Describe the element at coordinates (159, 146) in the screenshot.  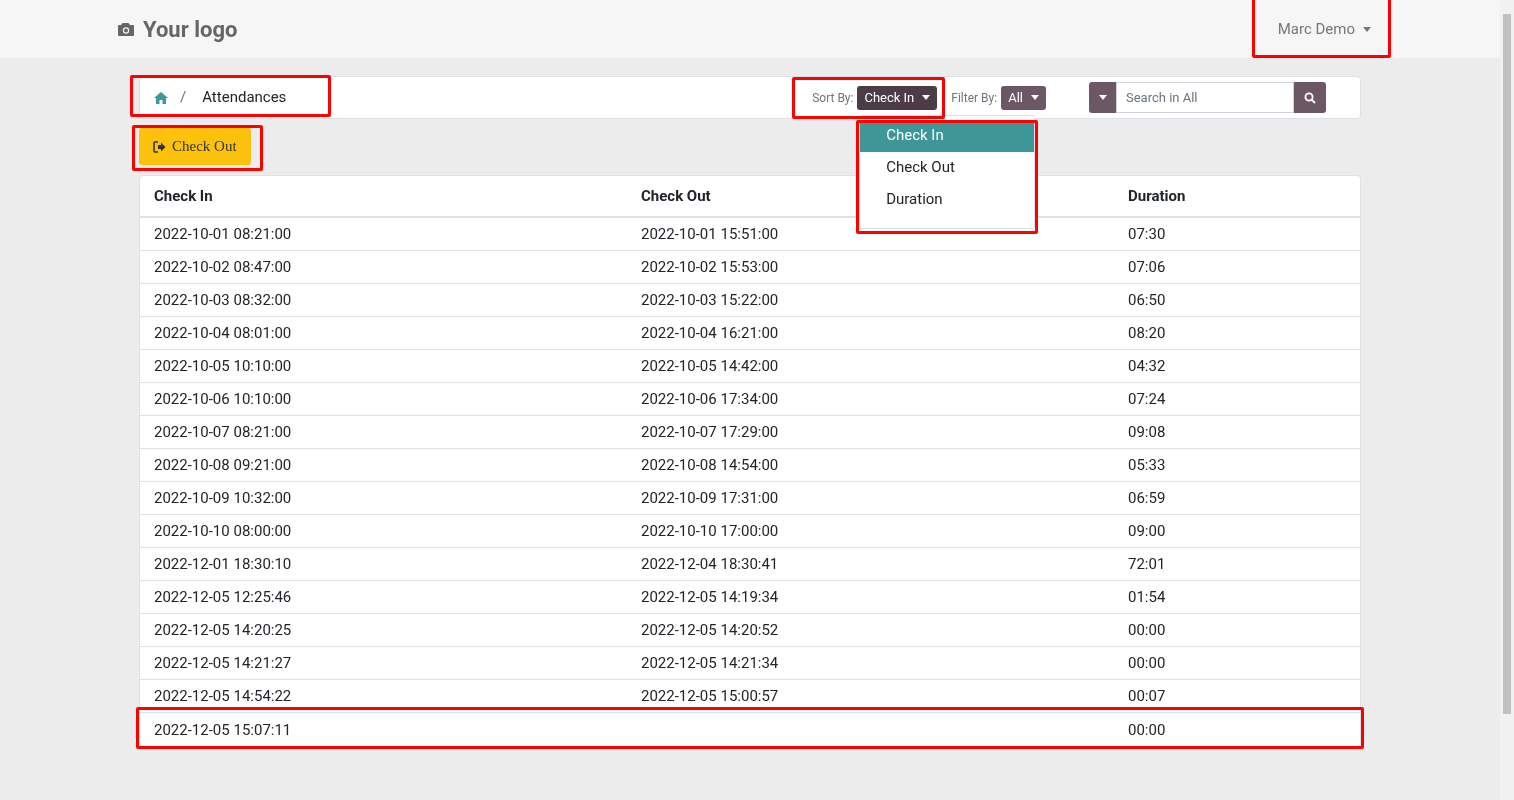
I see `exit-icon` at that location.